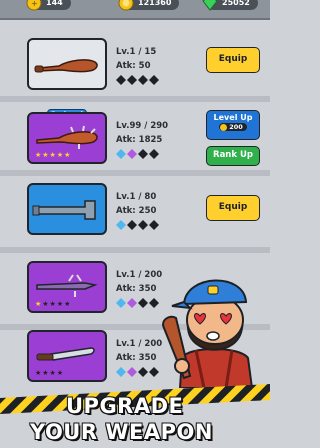  I want to click on gem-counter: 25052, so click(230, 5).